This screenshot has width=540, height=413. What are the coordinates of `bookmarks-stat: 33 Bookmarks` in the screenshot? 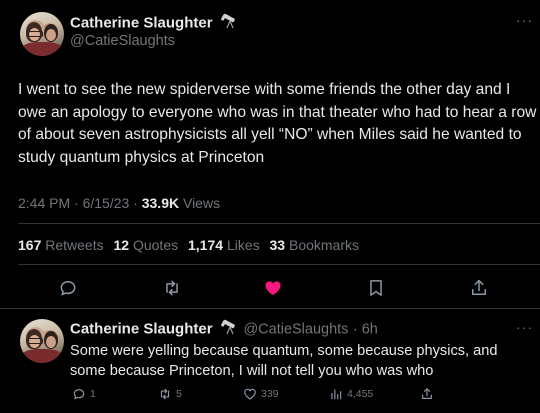 It's located at (315, 245).